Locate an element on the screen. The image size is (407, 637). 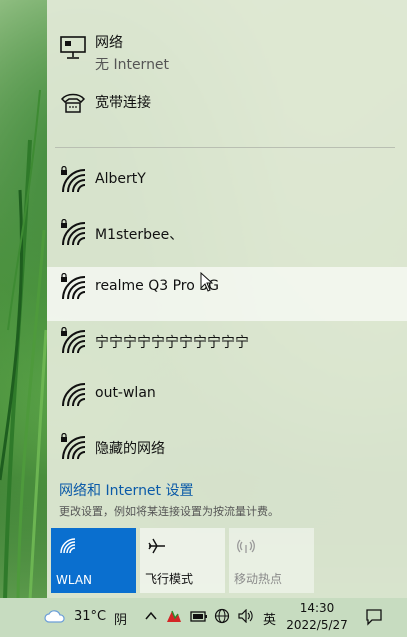
mobile-hotspot-tile: 移动热点 is located at coordinates (271, 560).